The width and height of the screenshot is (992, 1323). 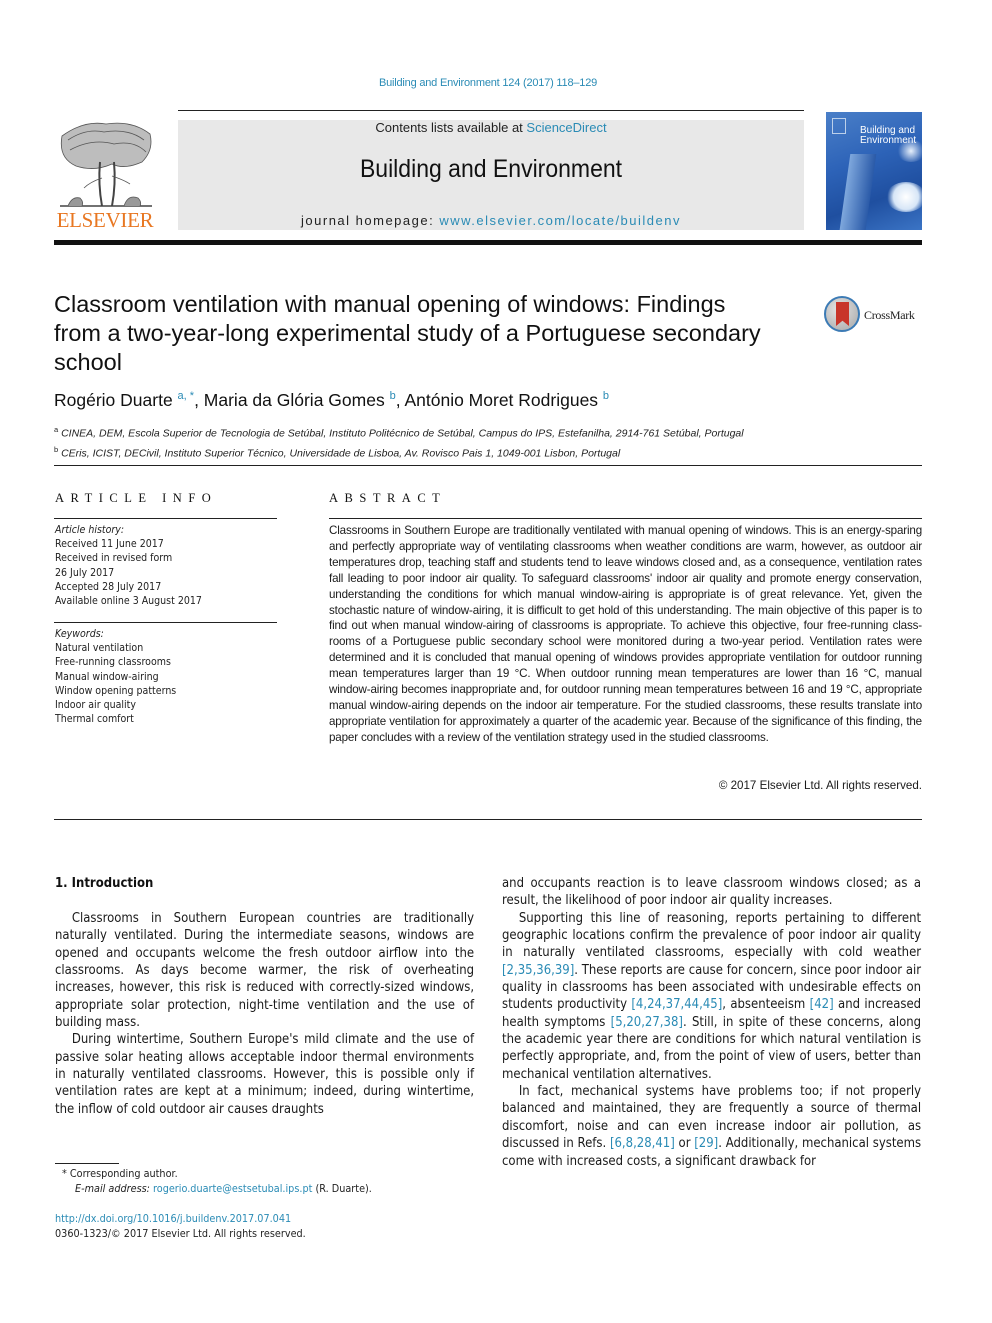 I want to click on cover-elsevier-icon, so click(x=839, y=126).